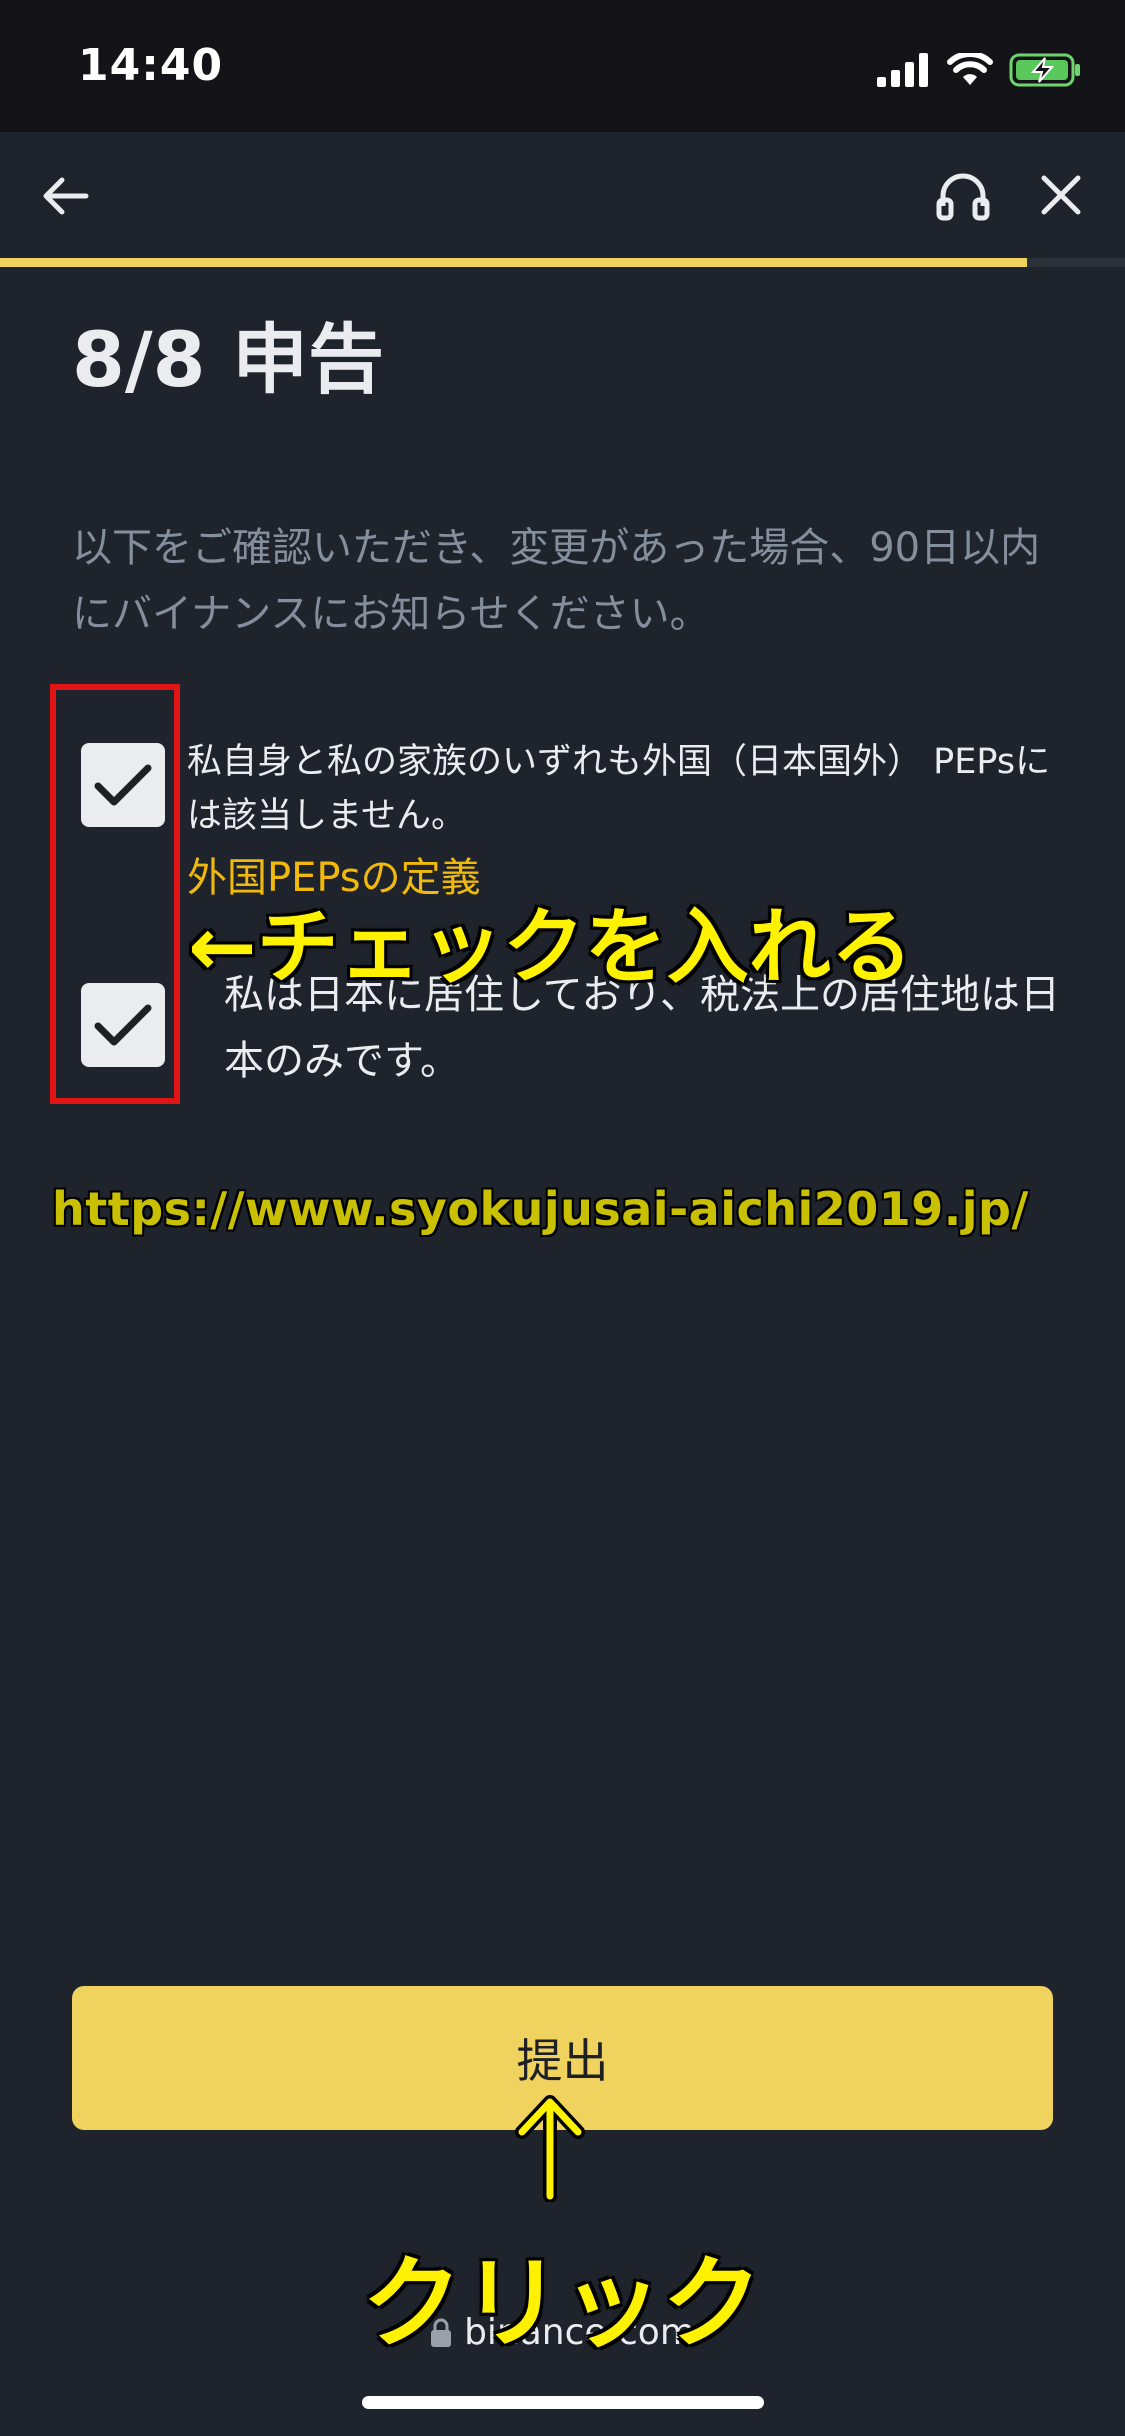 Image resolution: width=1125 pixels, height=2436 pixels. Describe the element at coordinates (115, 894) in the screenshot. I see `annotation-highlight-box` at that location.